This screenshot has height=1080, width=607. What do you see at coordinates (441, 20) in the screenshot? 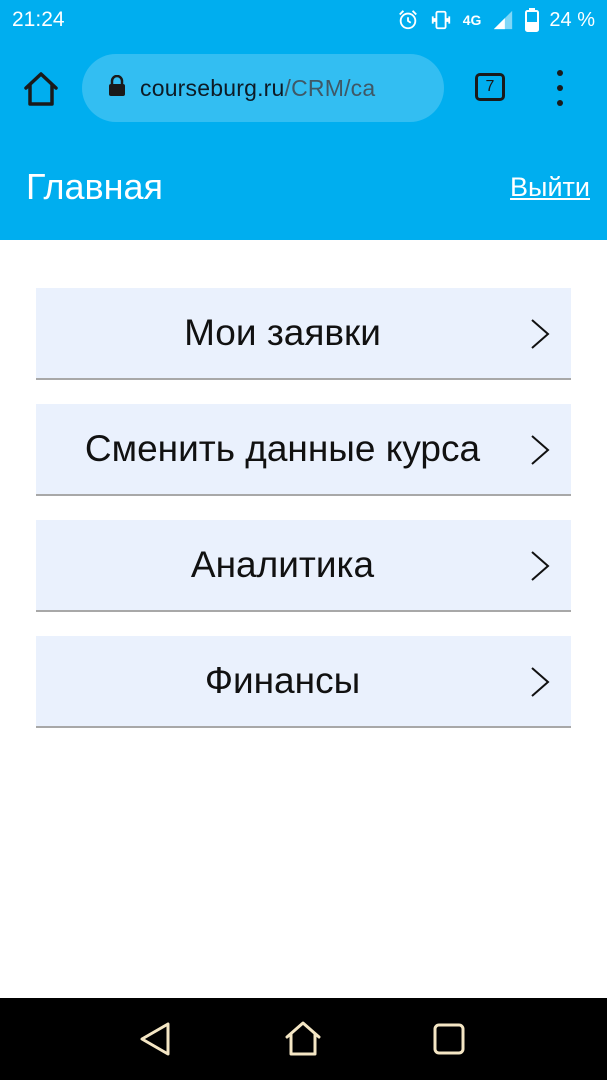
I see `vibrate-icon` at bounding box center [441, 20].